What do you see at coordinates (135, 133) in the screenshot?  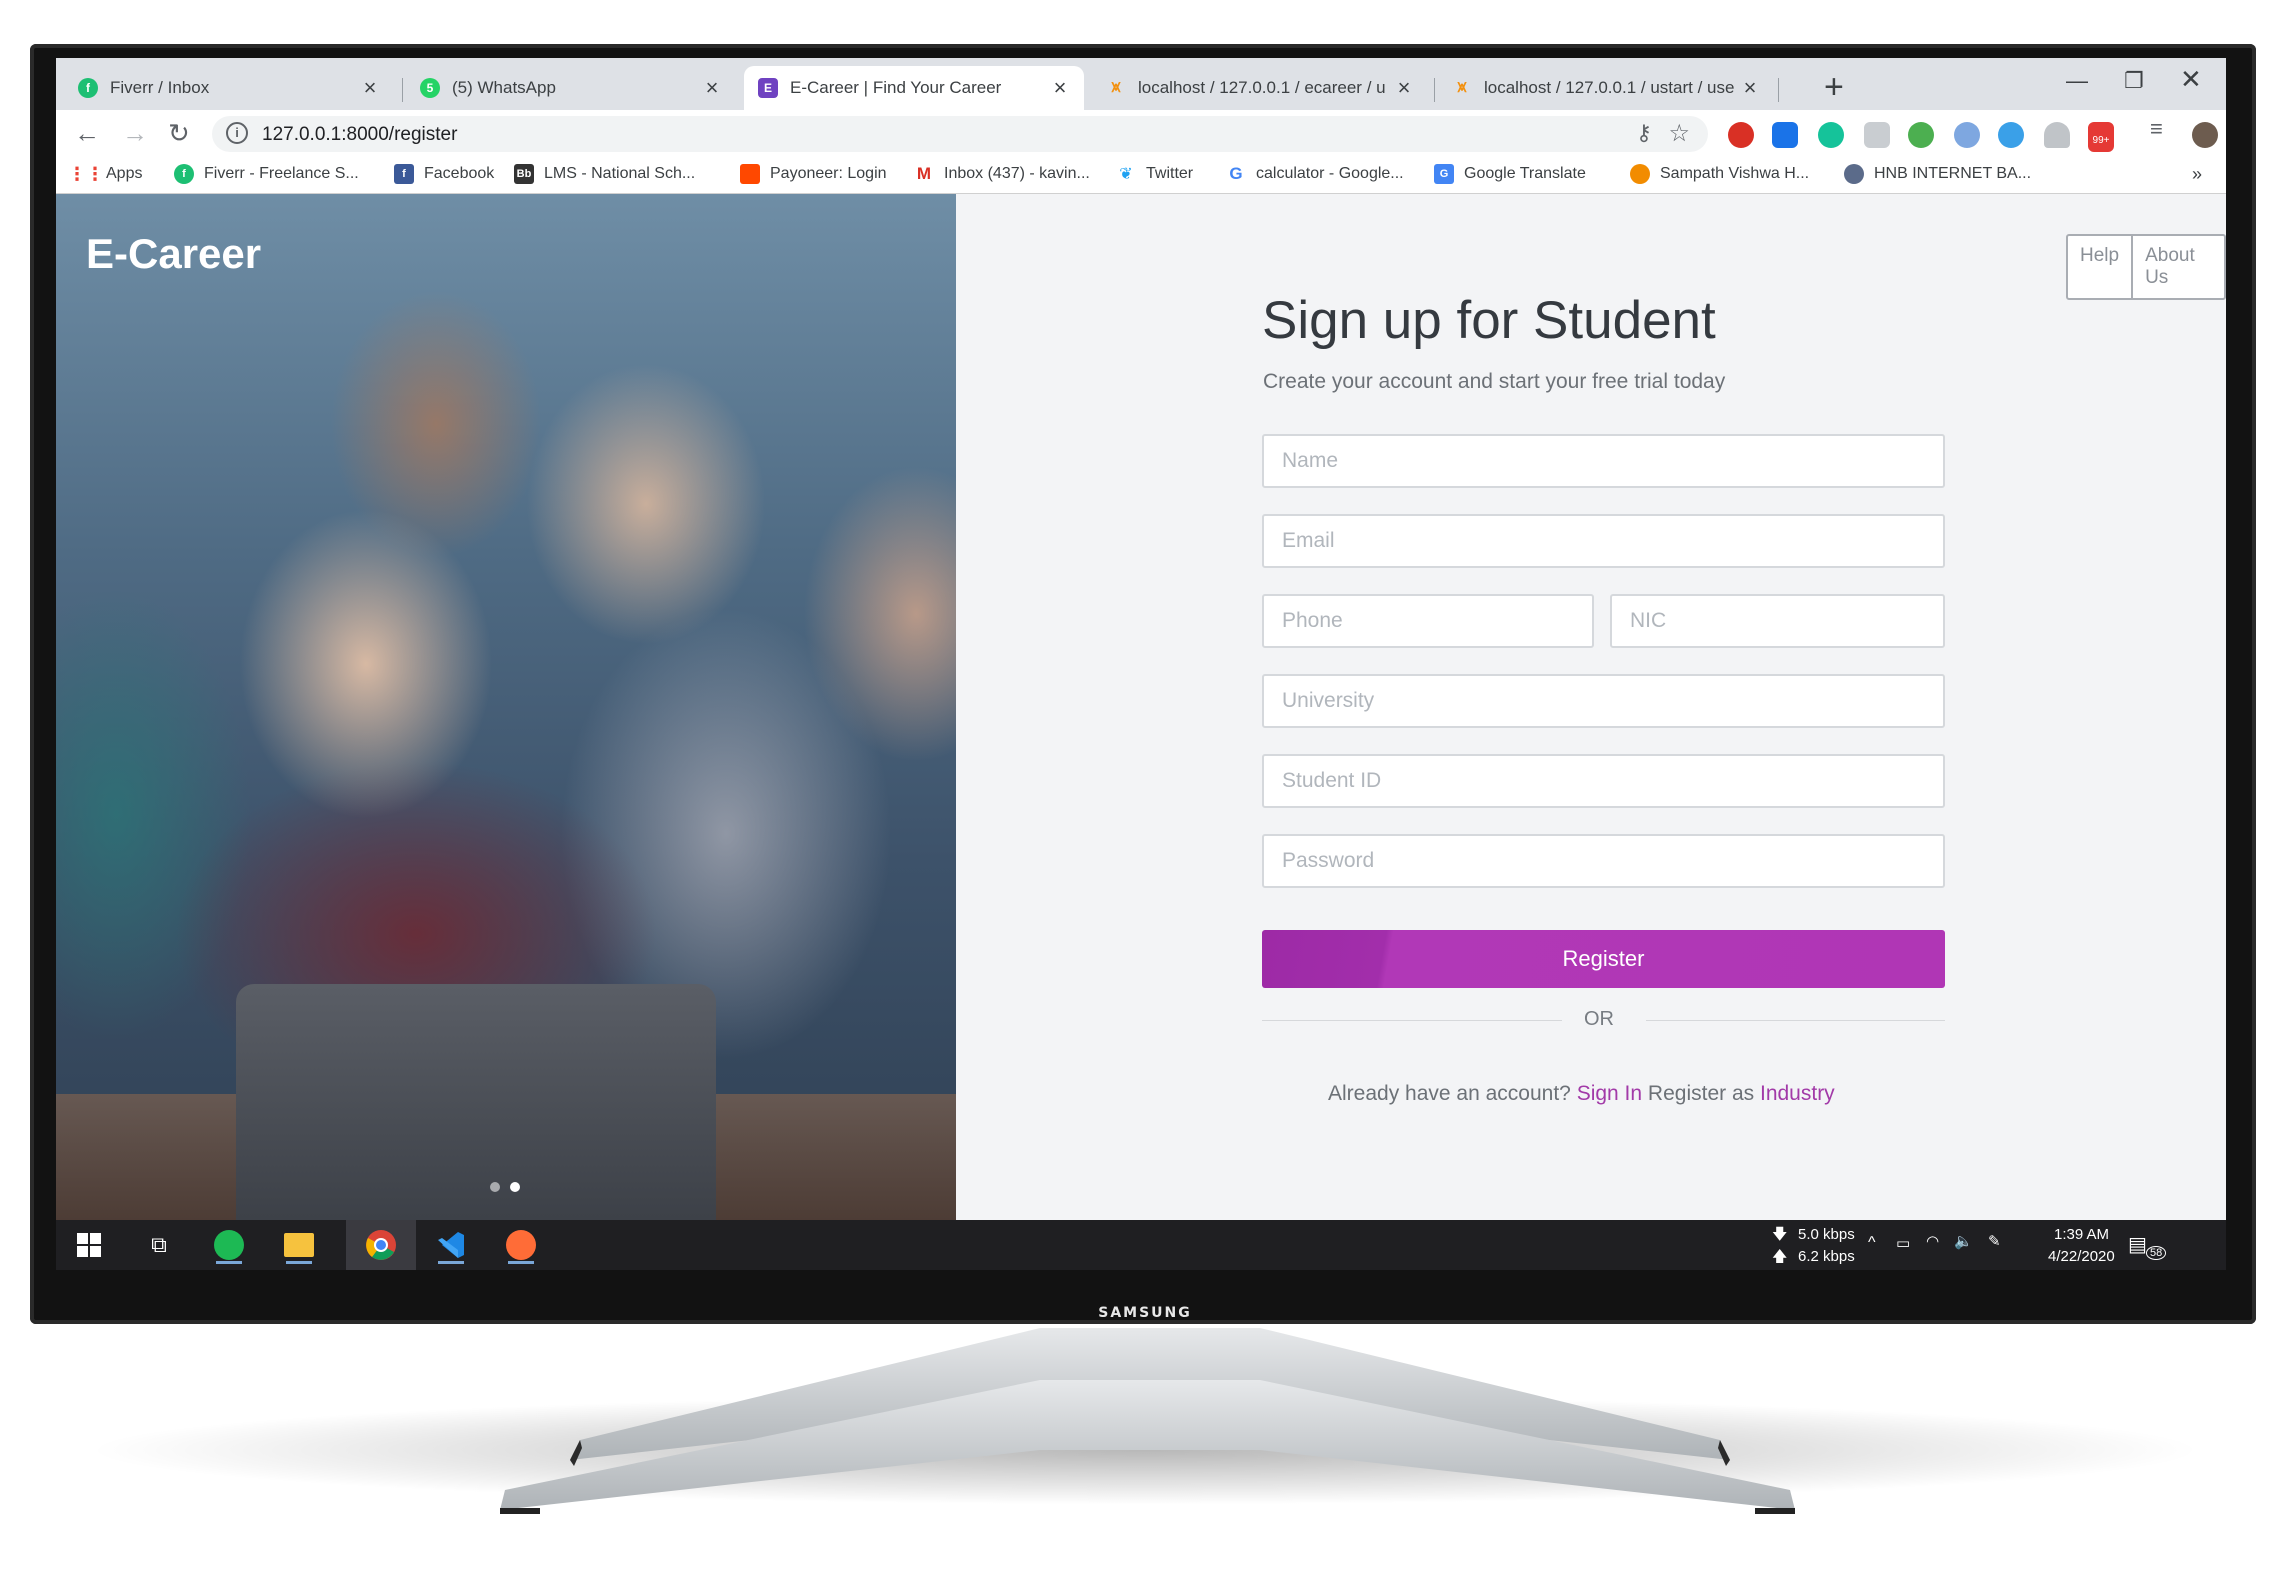 I see `forward-arrow-icon: →` at bounding box center [135, 133].